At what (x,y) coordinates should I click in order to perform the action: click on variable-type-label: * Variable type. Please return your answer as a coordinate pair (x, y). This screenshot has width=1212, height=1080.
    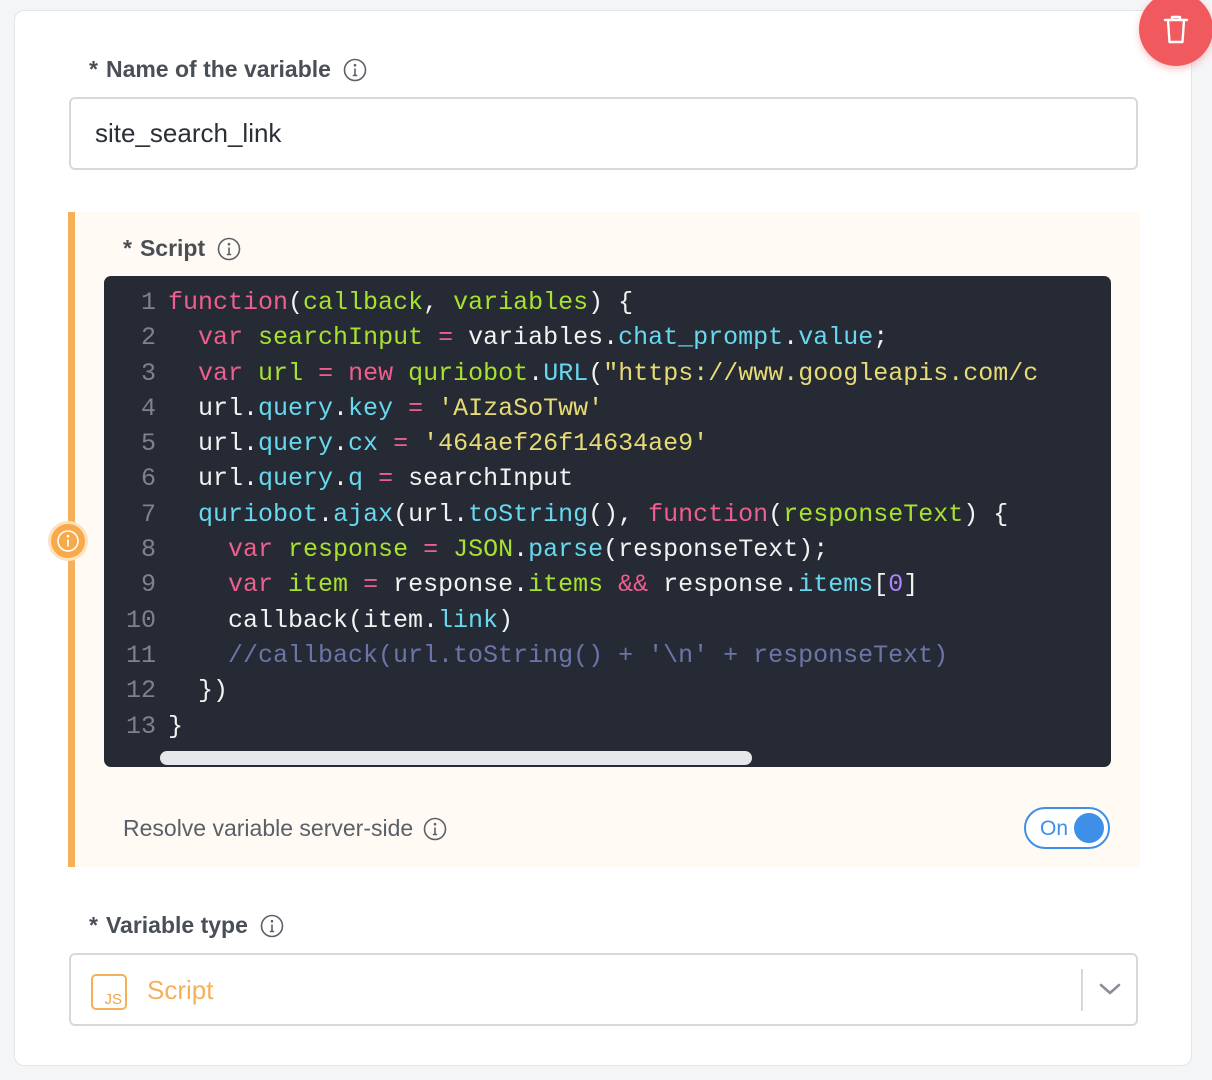
    Looking at the image, I should click on (186, 925).